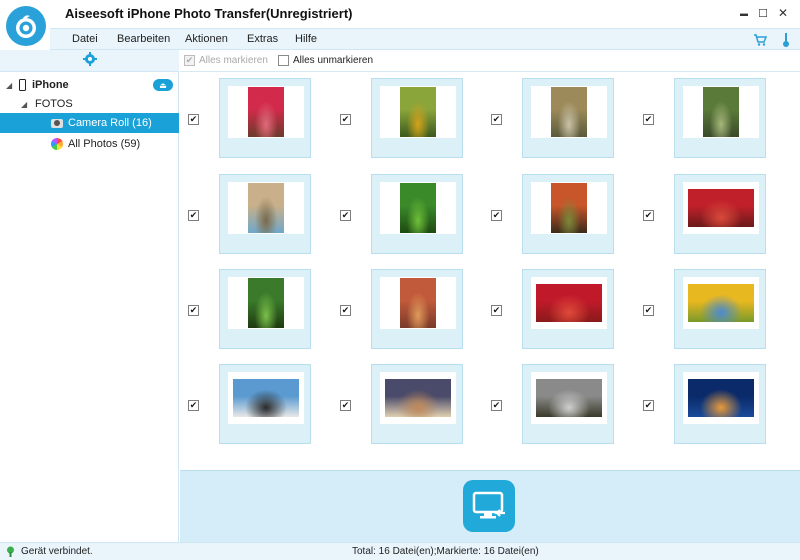  I want to click on export-to-pc-button, so click(489, 506).